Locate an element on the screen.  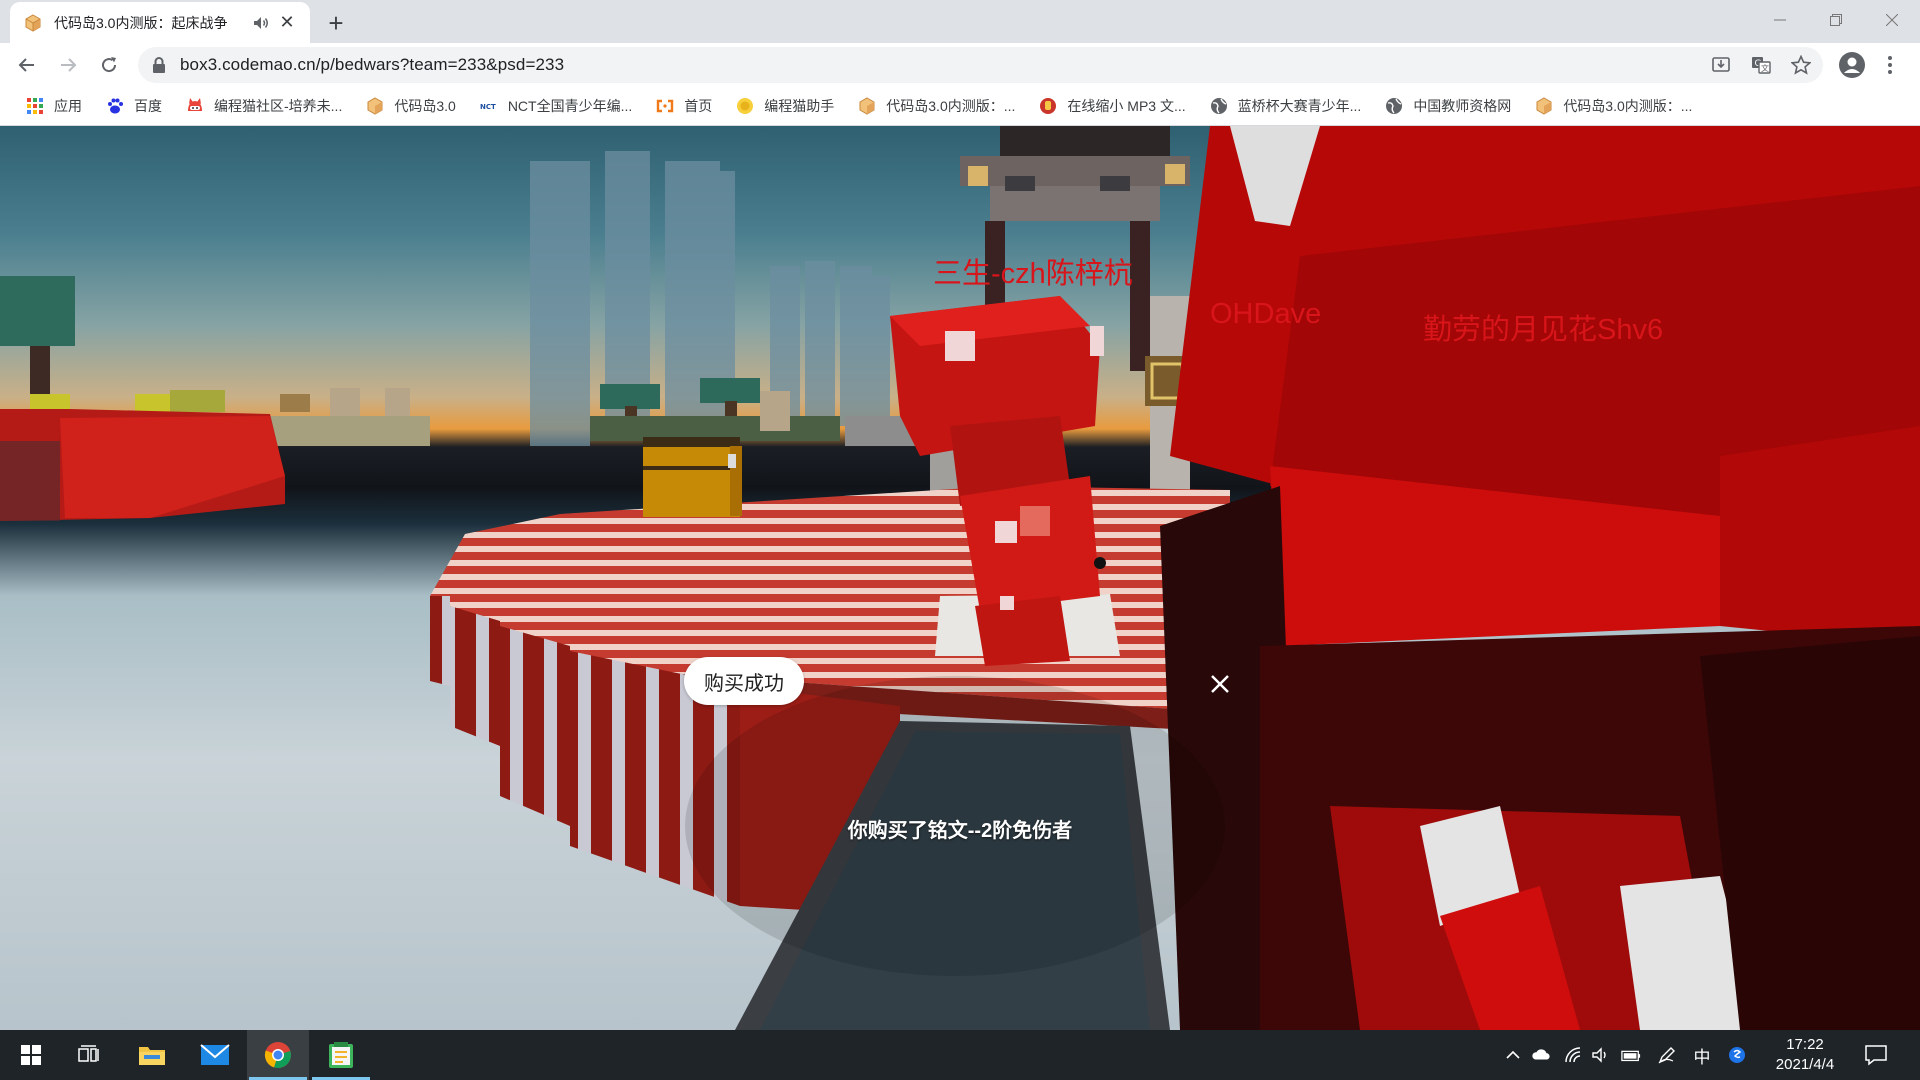
clock-date: 2021/4/4 is located at coordinates (1805, 1064).